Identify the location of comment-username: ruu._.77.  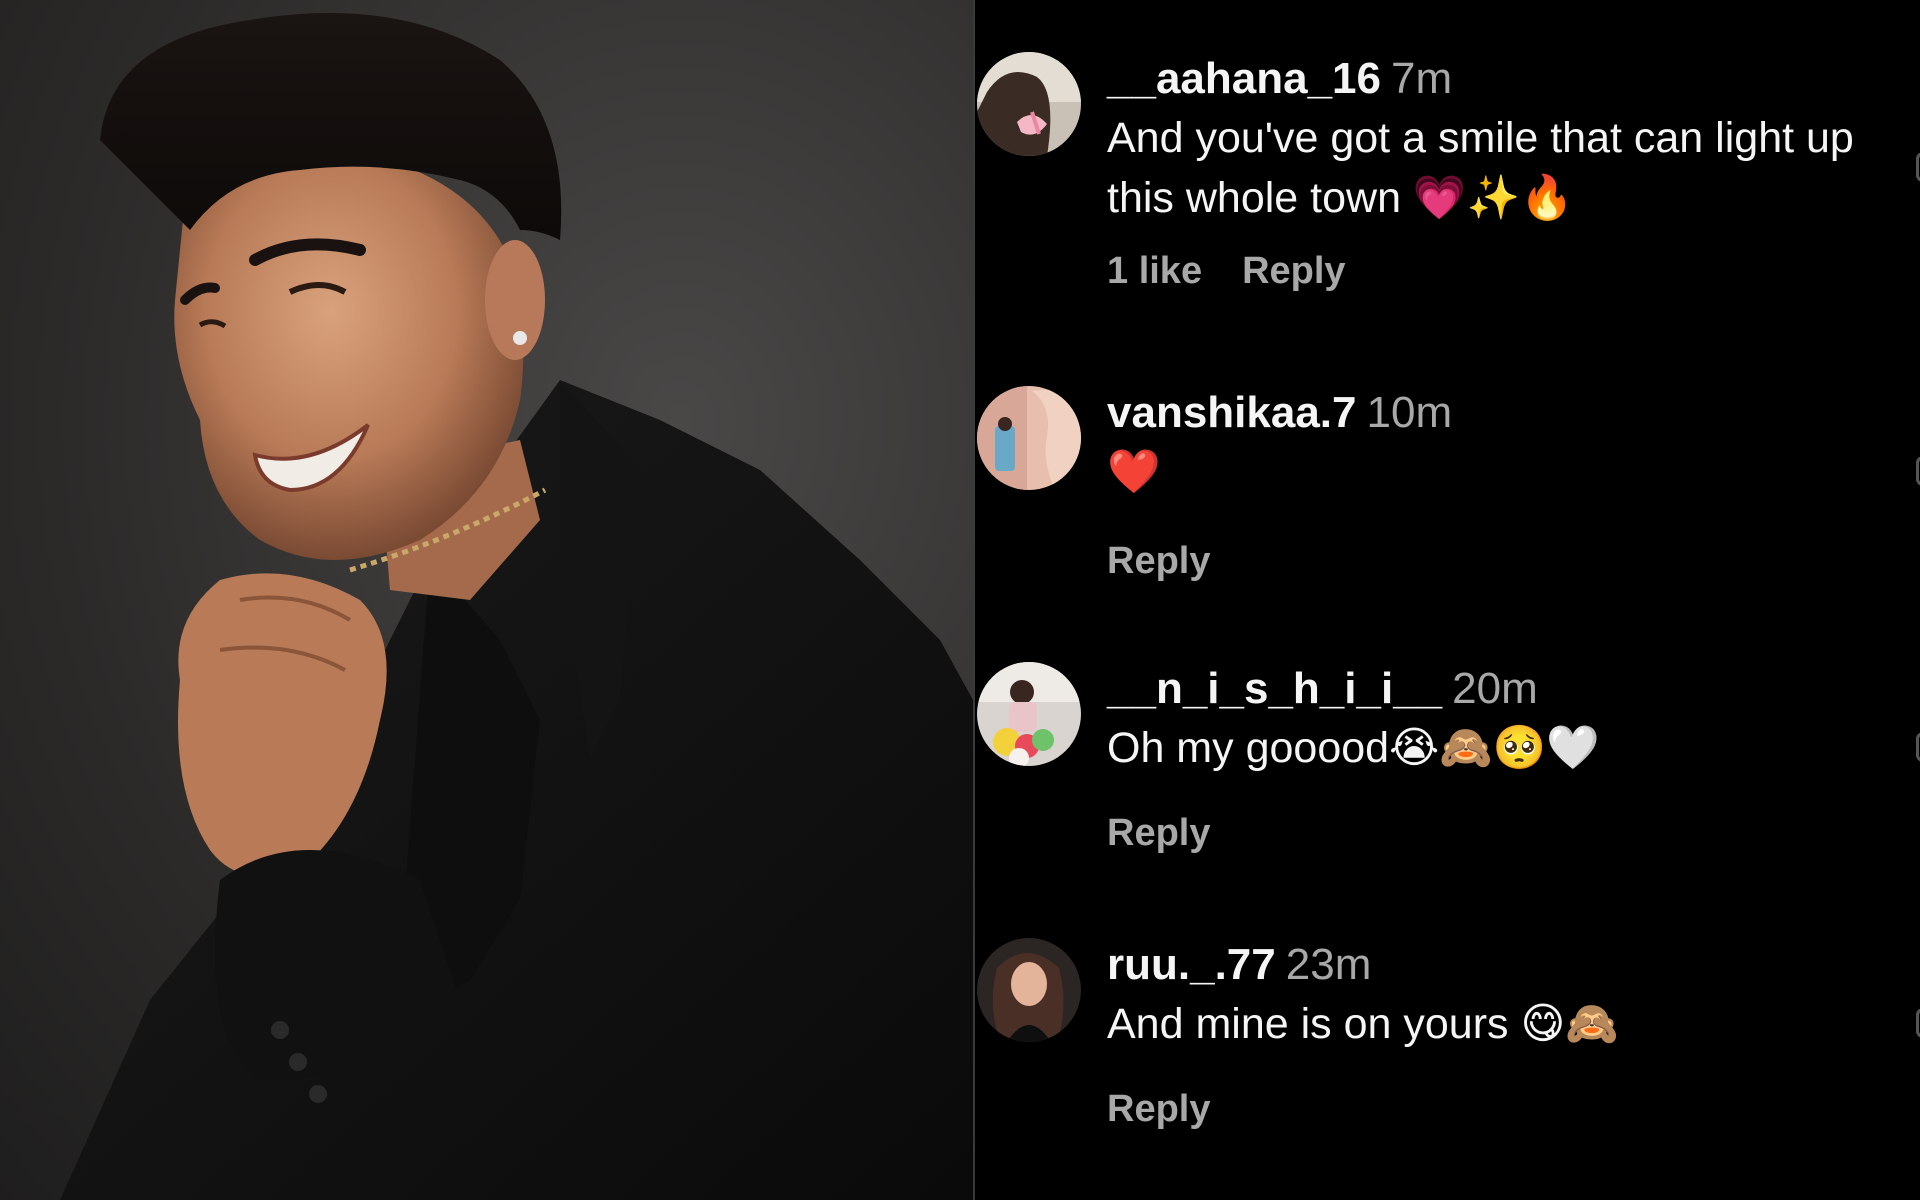
(1191, 964).